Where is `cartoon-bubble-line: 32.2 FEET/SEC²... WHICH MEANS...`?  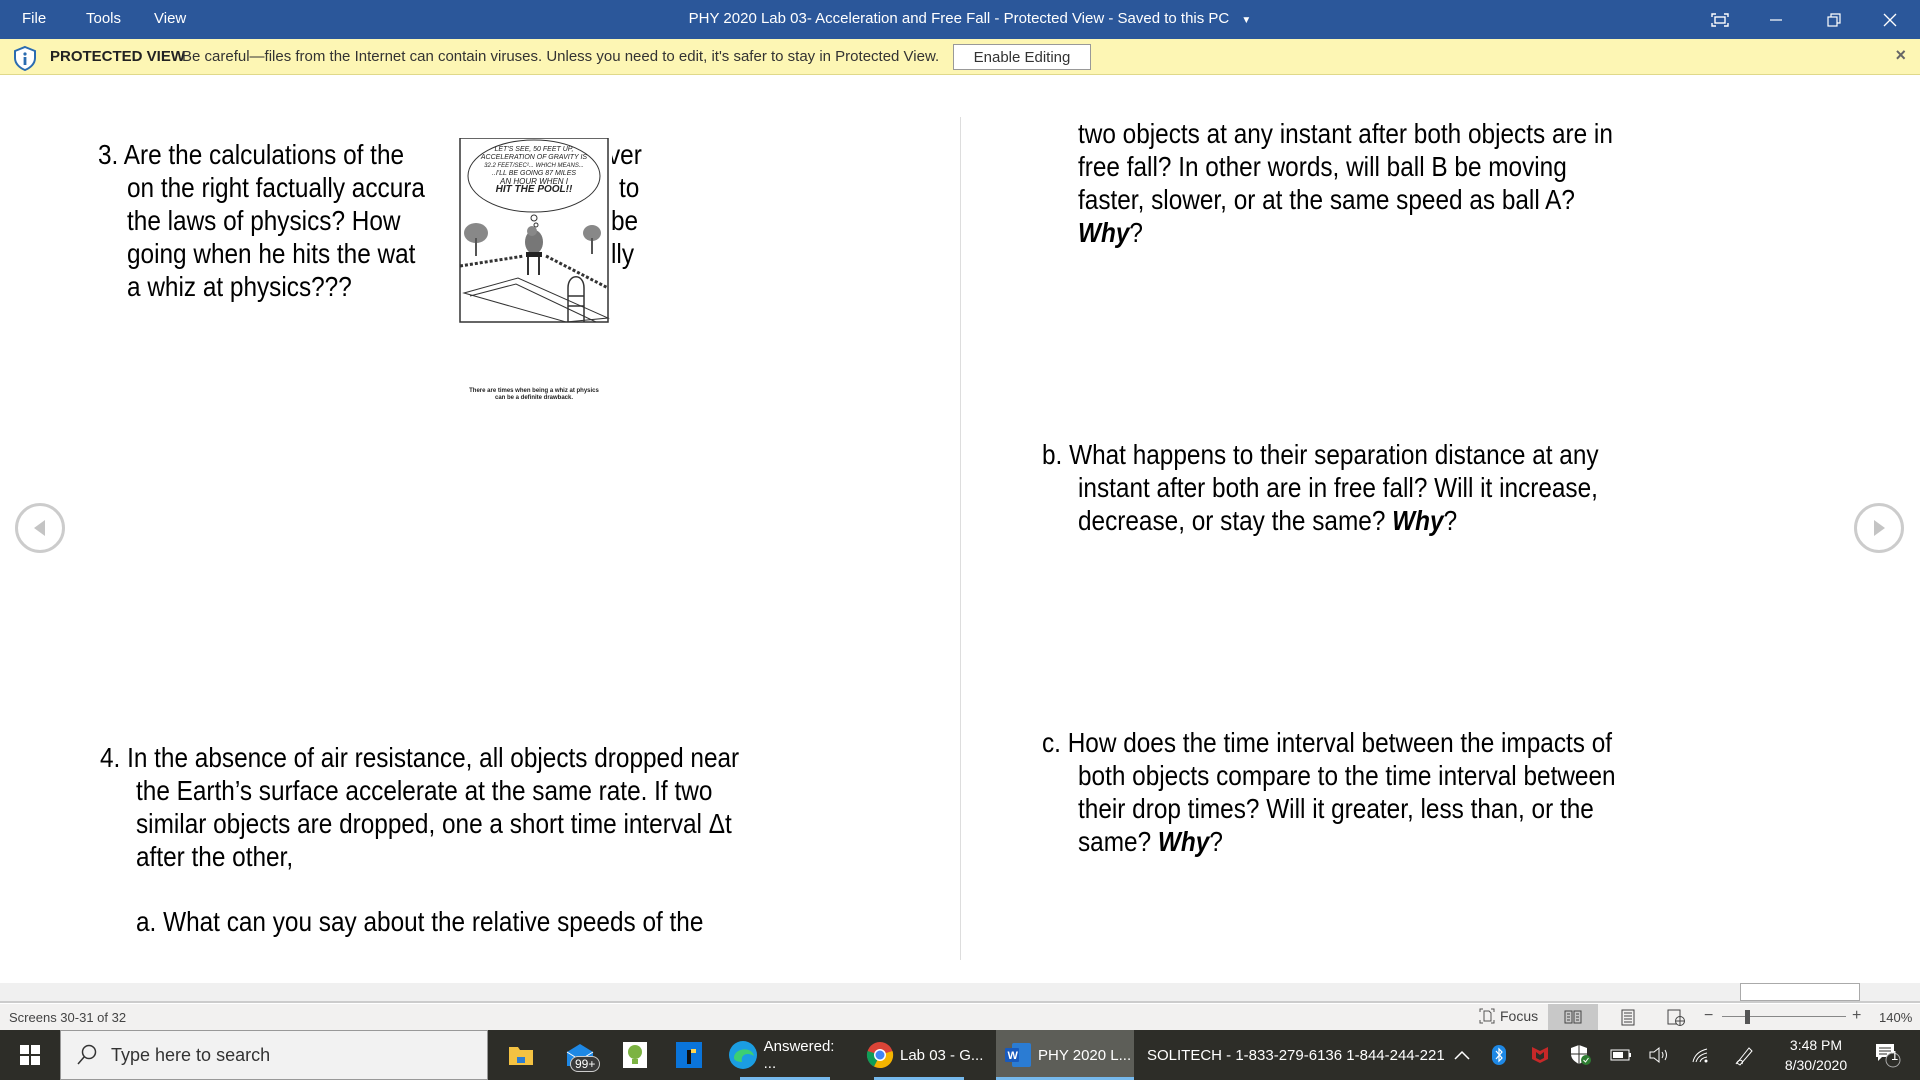
cartoon-bubble-line: 32.2 FEET/SEC²... WHICH MEANS... is located at coordinates (534, 166).